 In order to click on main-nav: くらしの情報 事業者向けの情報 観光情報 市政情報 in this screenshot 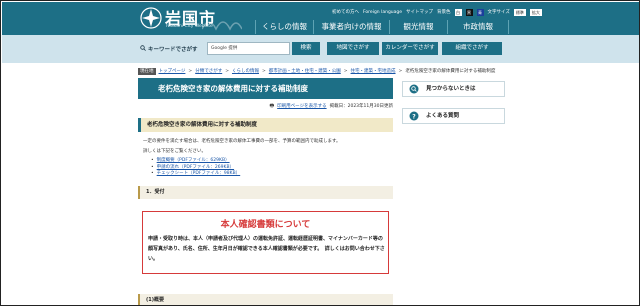, I will do `click(382, 27)`.